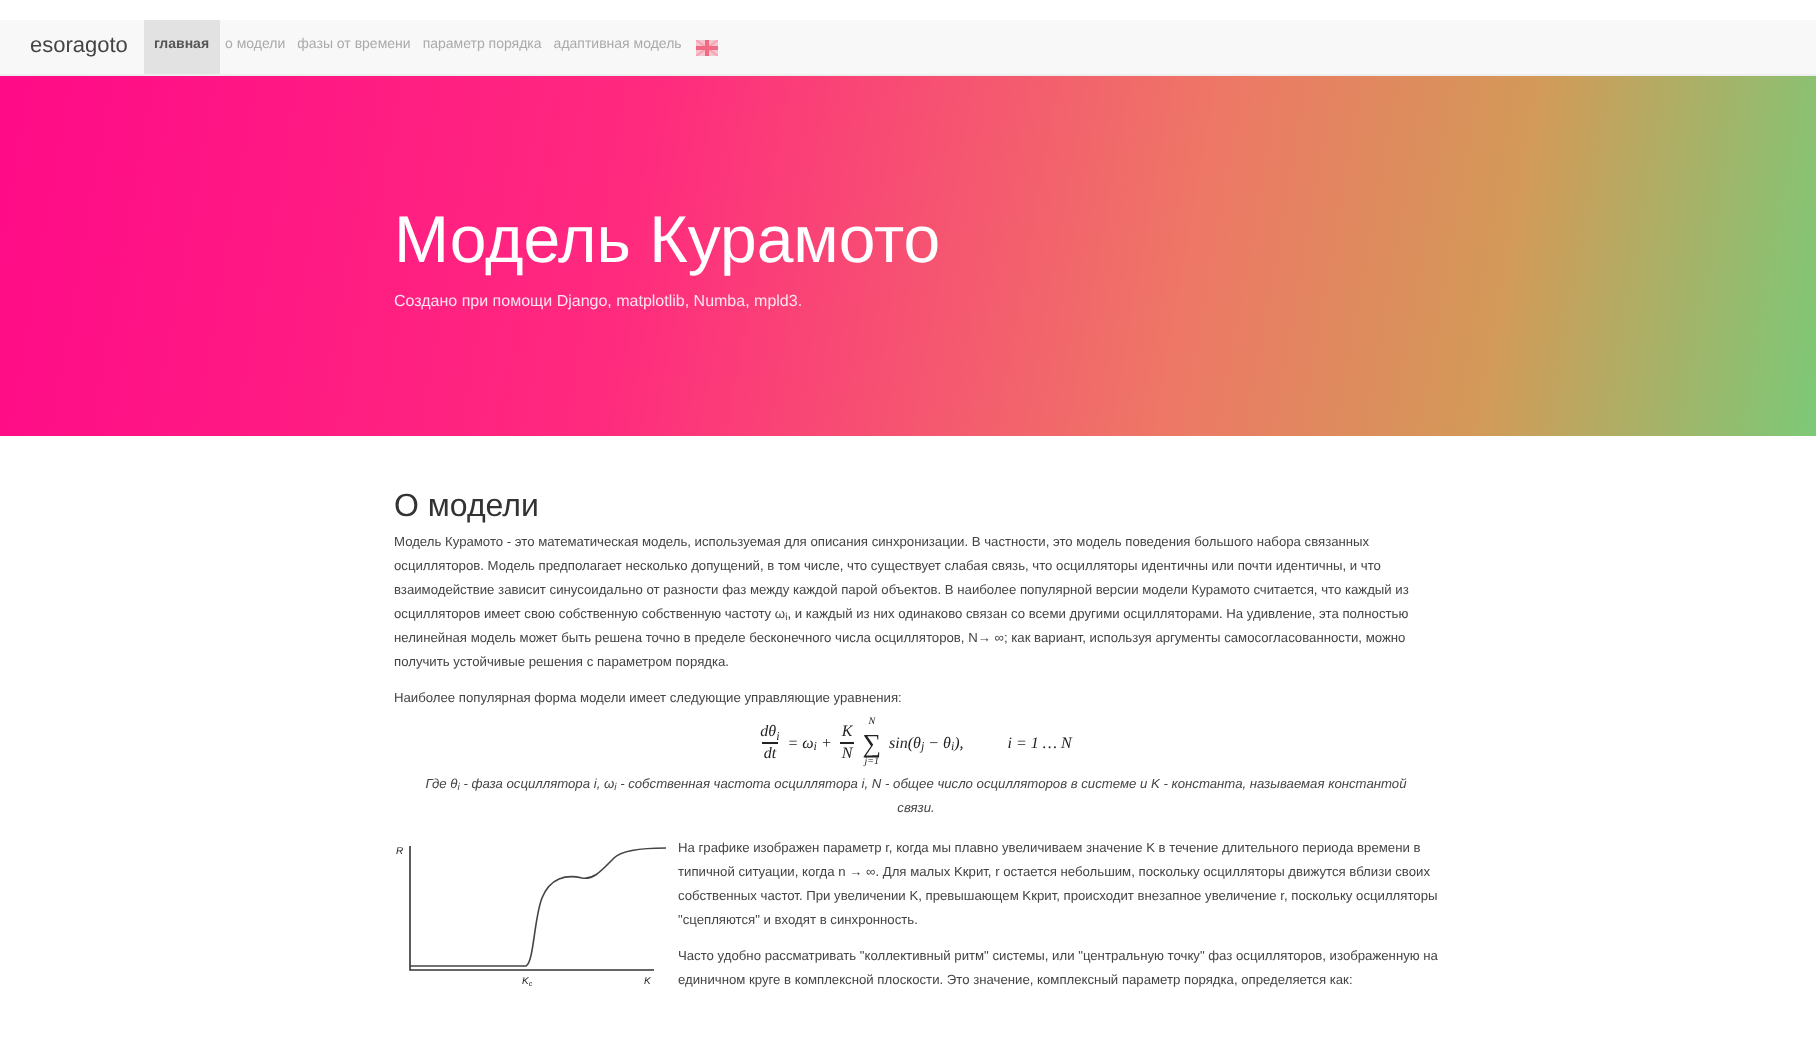  Describe the element at coordinates (467, 508) in the screenshot. I see `section-heading: О модели` at that location.